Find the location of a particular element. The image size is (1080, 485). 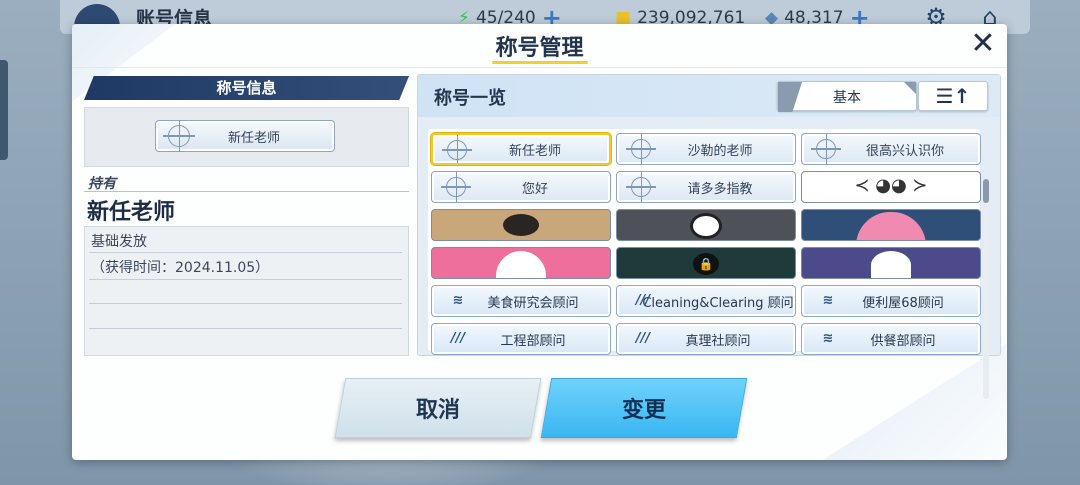

title-cell-label: 供餐部顾问 is located at coordinates (903, 341).